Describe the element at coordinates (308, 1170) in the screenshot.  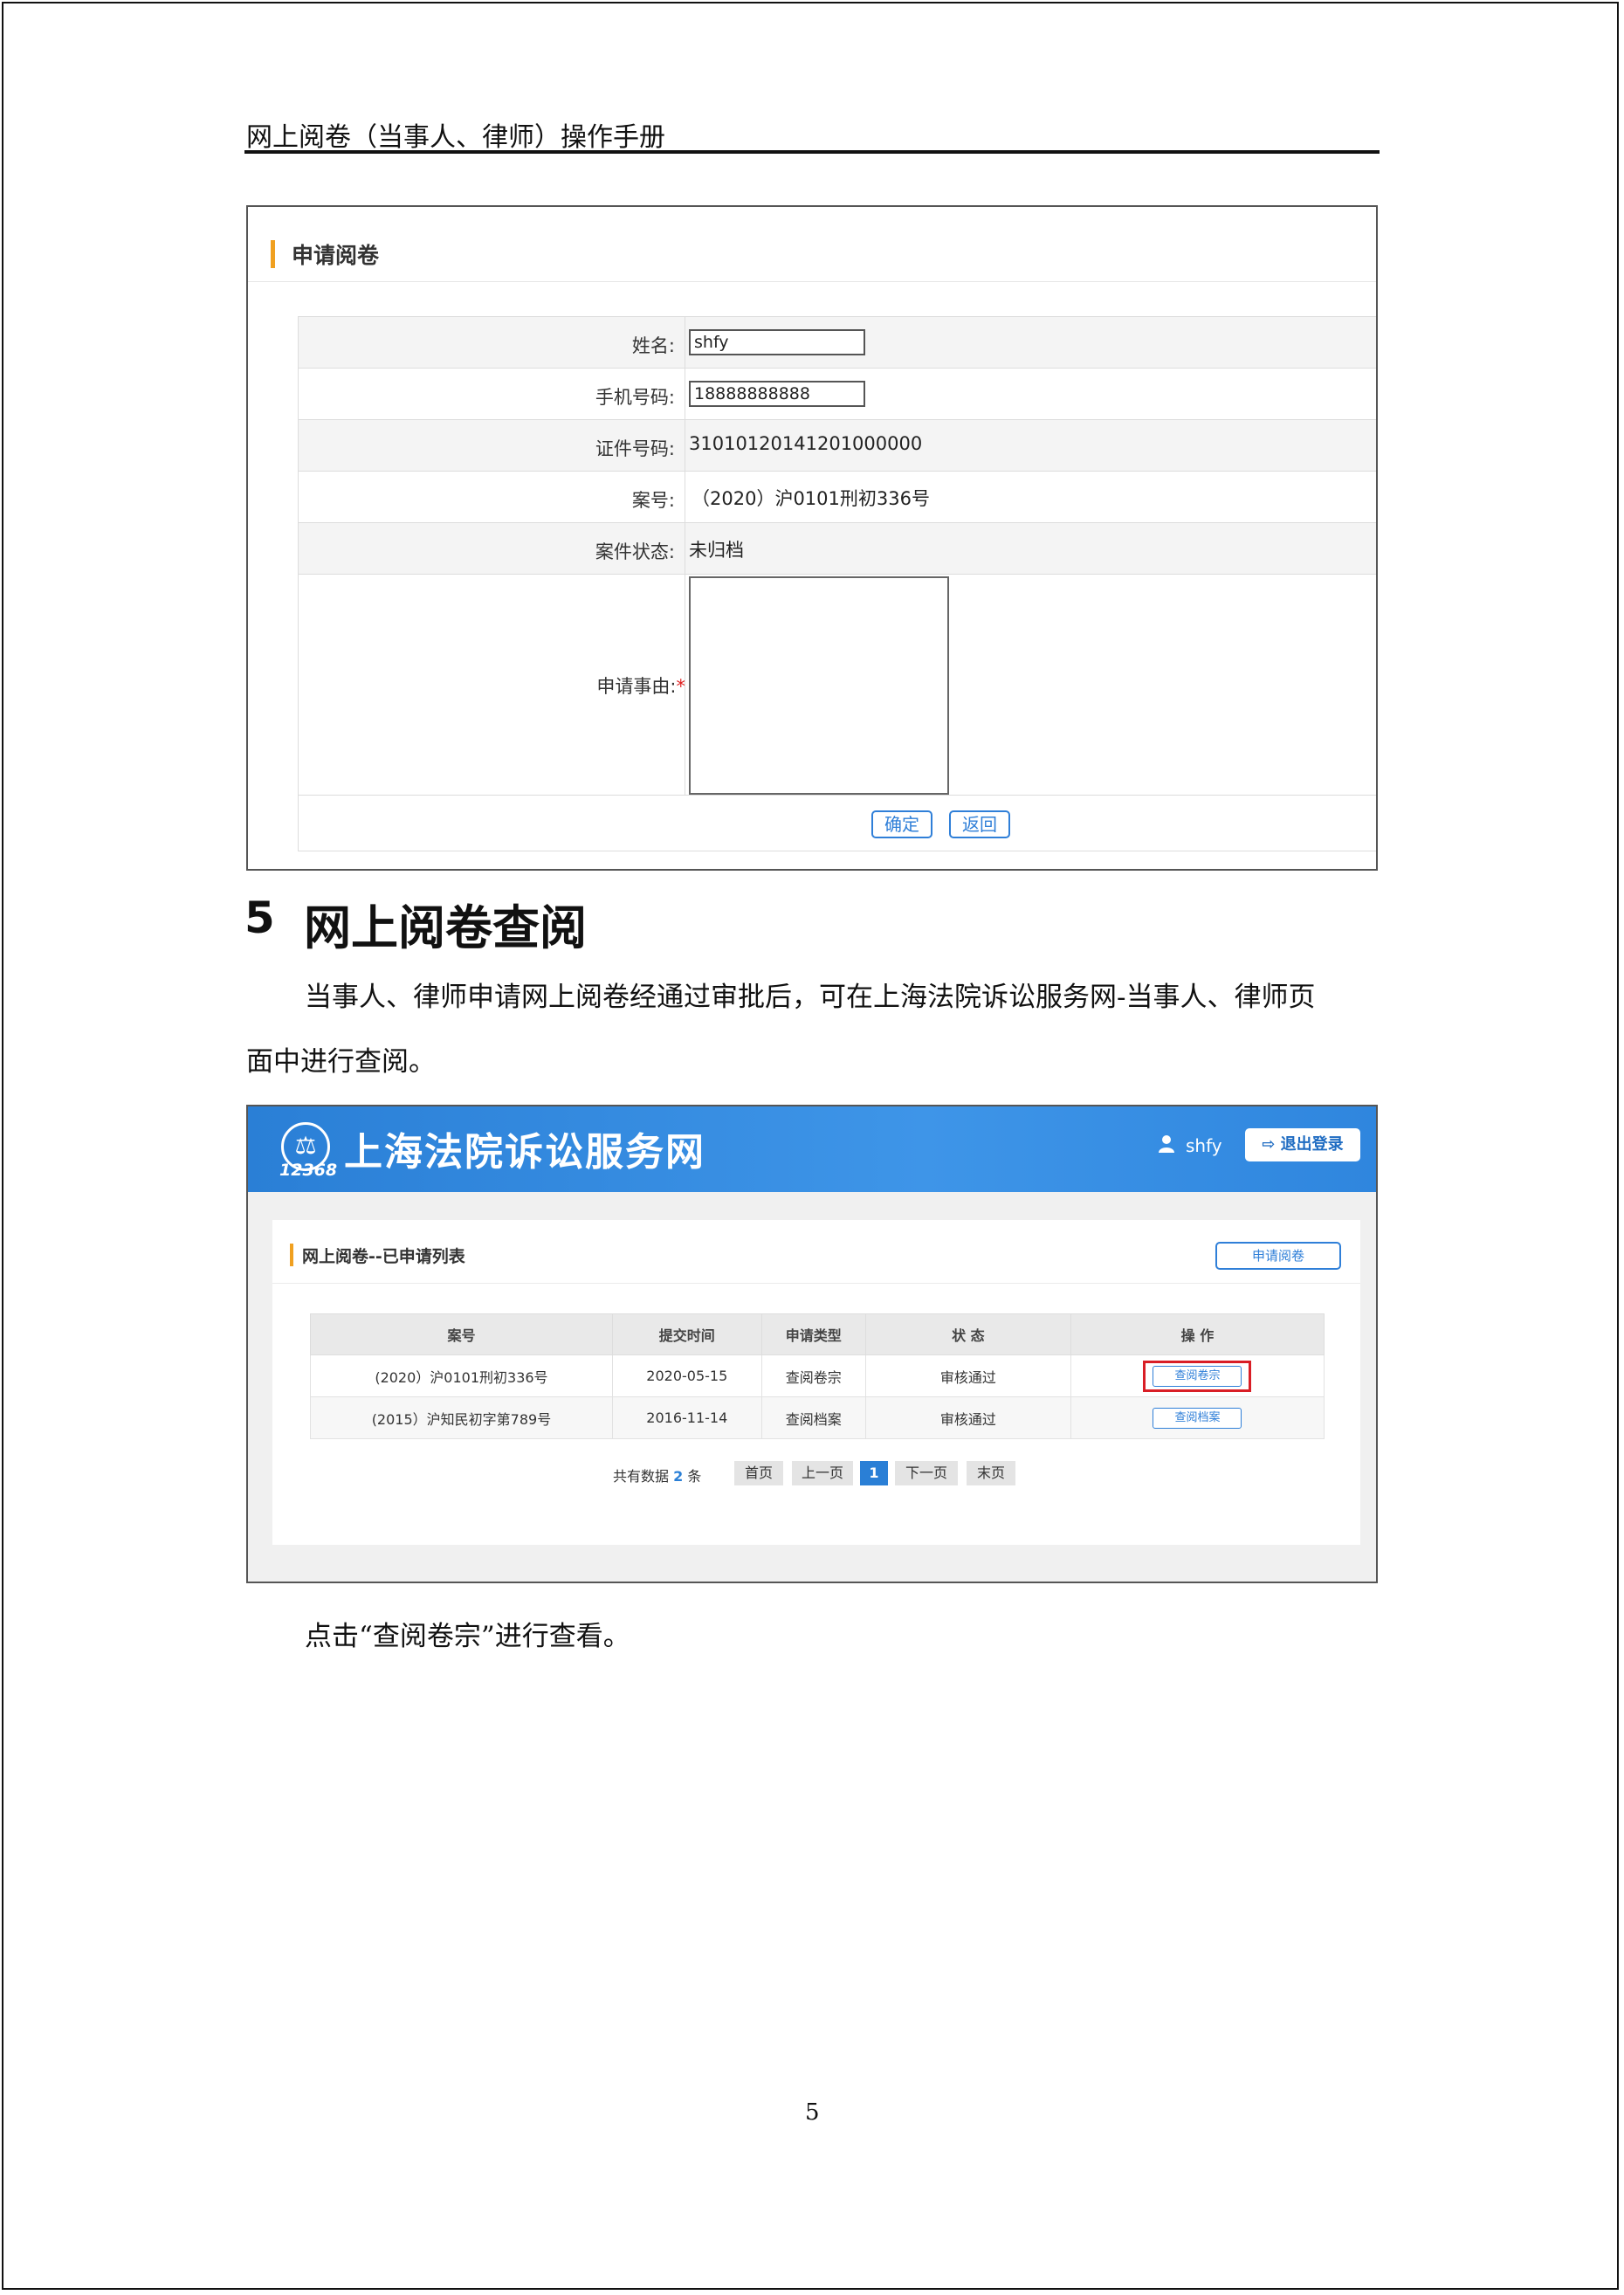
I see `logo-number: 12368` at that location.